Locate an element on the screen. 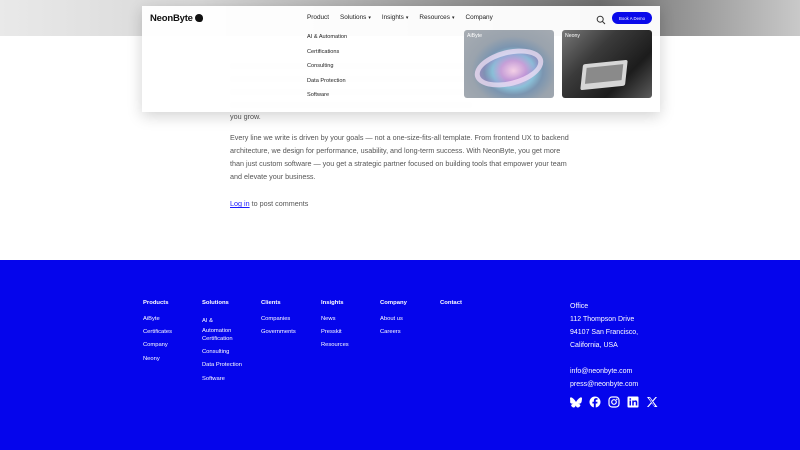 This screenshot has height=450, width=800. facebook-icon is located at coordinates (595, 402).